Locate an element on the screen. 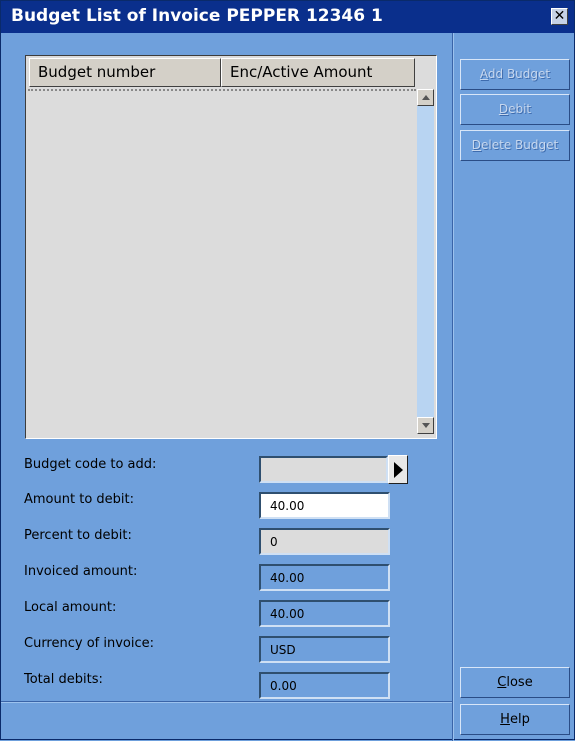 Image resolution: width=575 pixels, height=741 pixels. local-amount-label: Local amount: is located at coordinates (70, 607).